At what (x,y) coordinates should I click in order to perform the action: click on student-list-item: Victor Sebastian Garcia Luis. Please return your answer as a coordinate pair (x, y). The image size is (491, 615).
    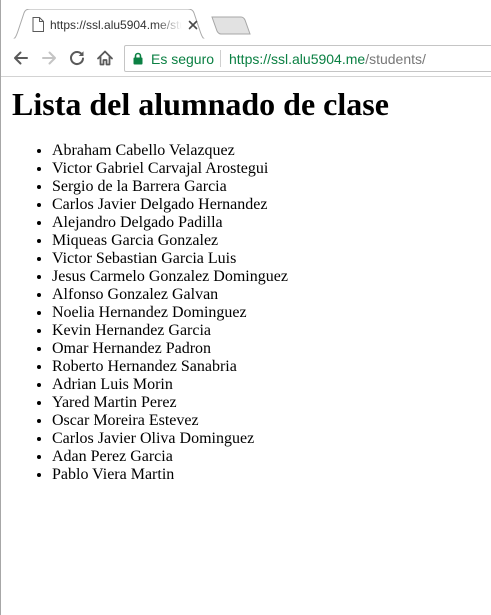
    Looking at the image, I should click on (170, 259).